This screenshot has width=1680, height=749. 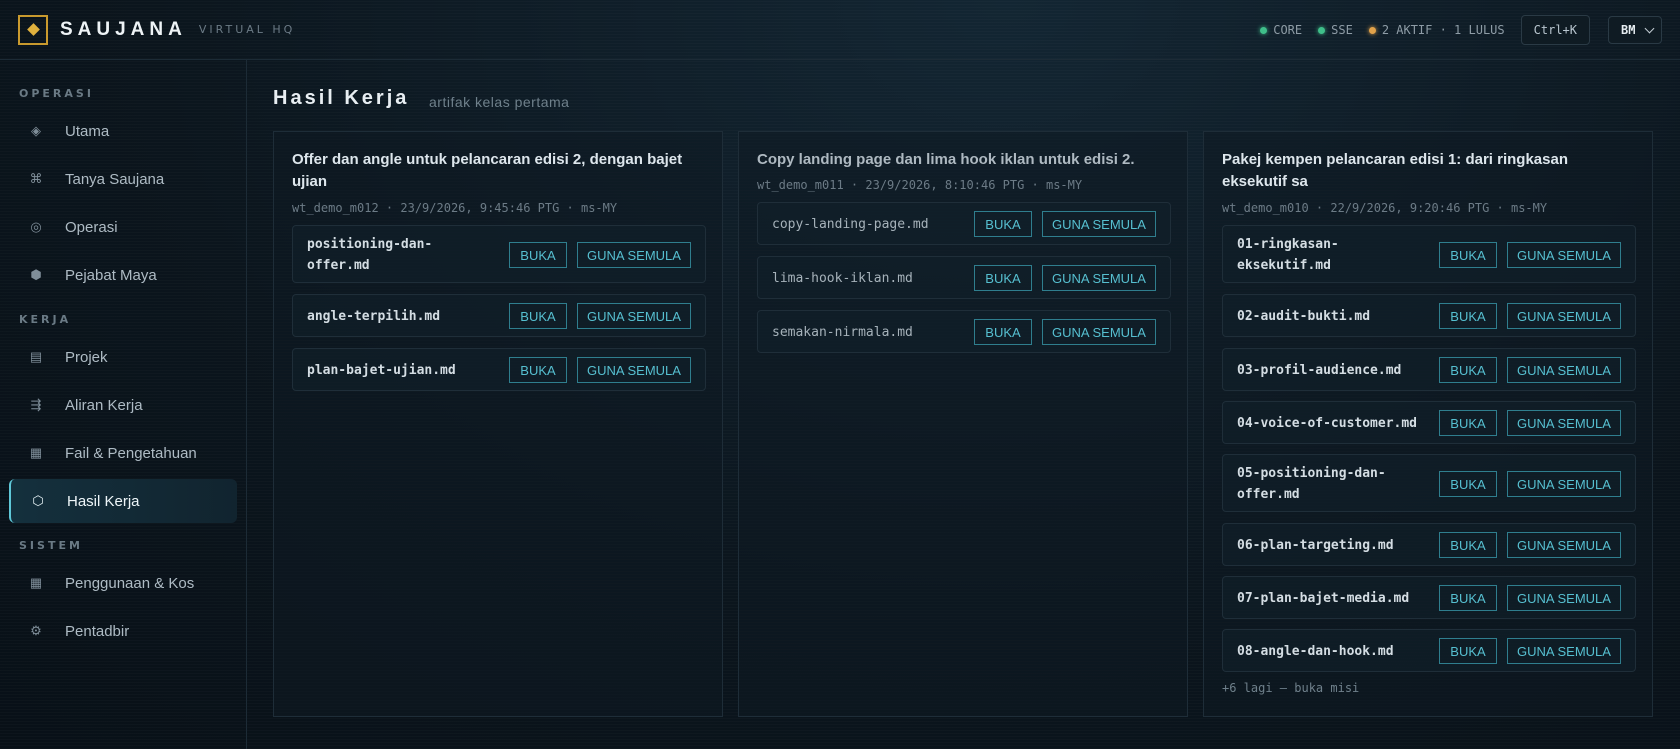 What do you see at coordinates (123, 453) in the screenshot?
I see `sidebar-item-fail-pengetahuan: ▦ Fail & Pengetahuan` at bounding box center [123, 453].